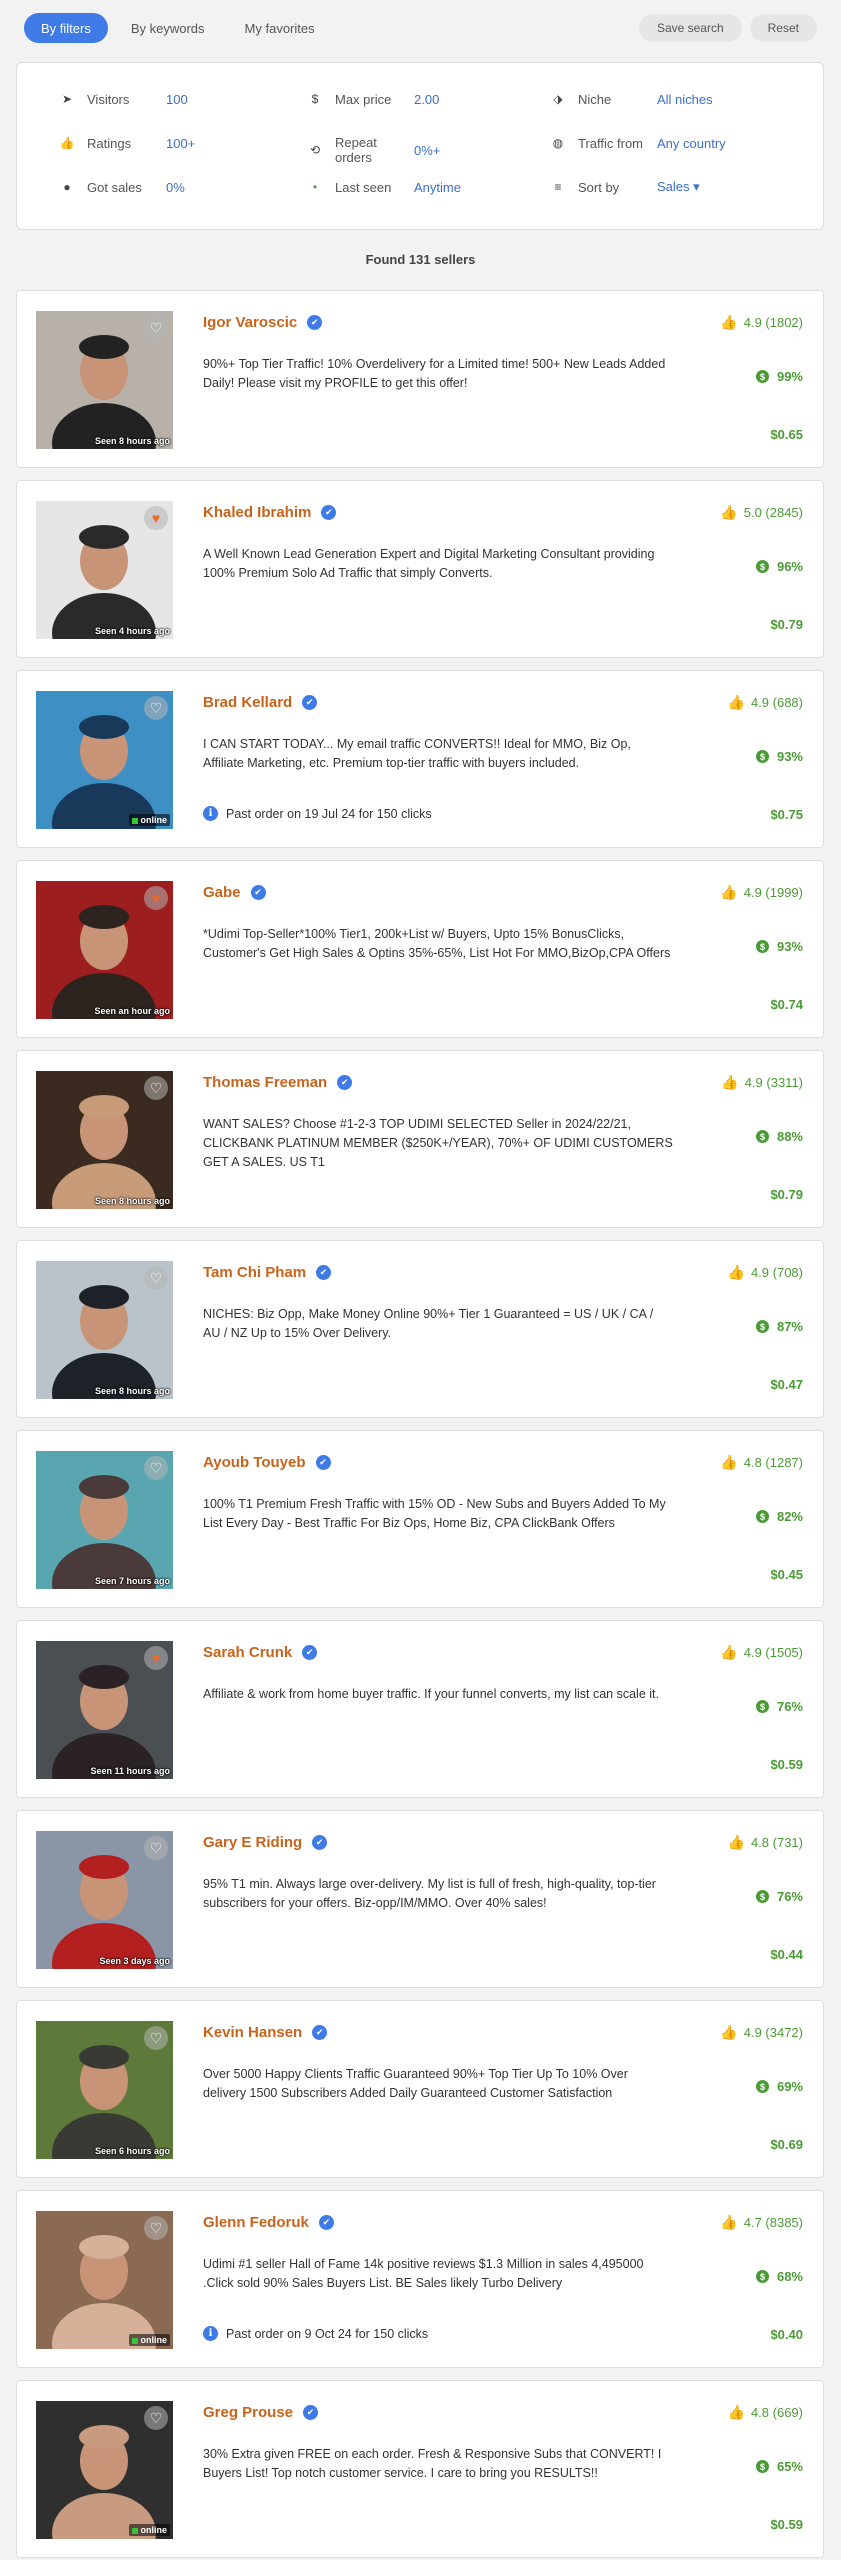 The height and width of the screenshot is (2560, 841). I want to click on seller-name-row: Brad Kellard ✔, so click(260, 702).